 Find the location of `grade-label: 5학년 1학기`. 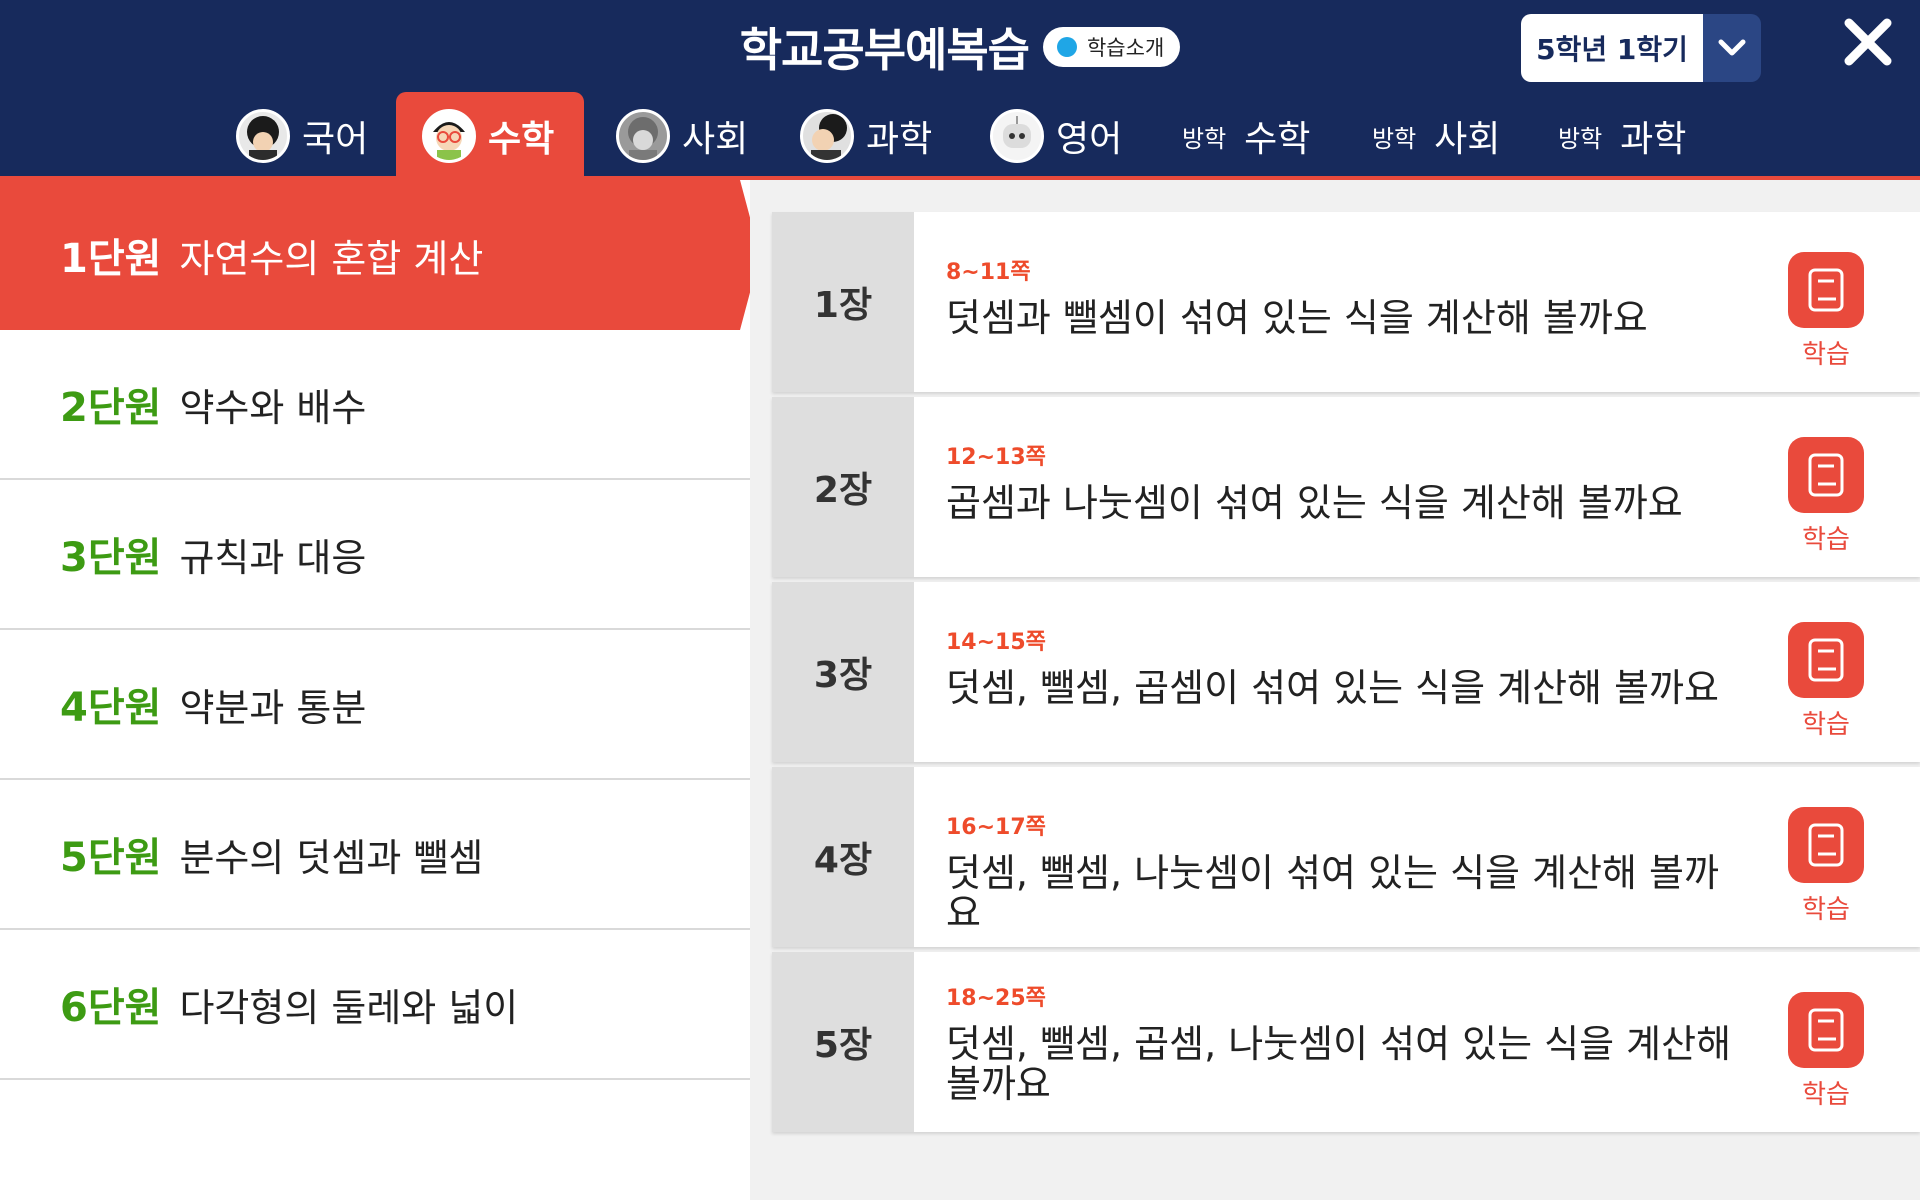

grade-label: 5학년 1학기 is located at coordinates (1612, 48).